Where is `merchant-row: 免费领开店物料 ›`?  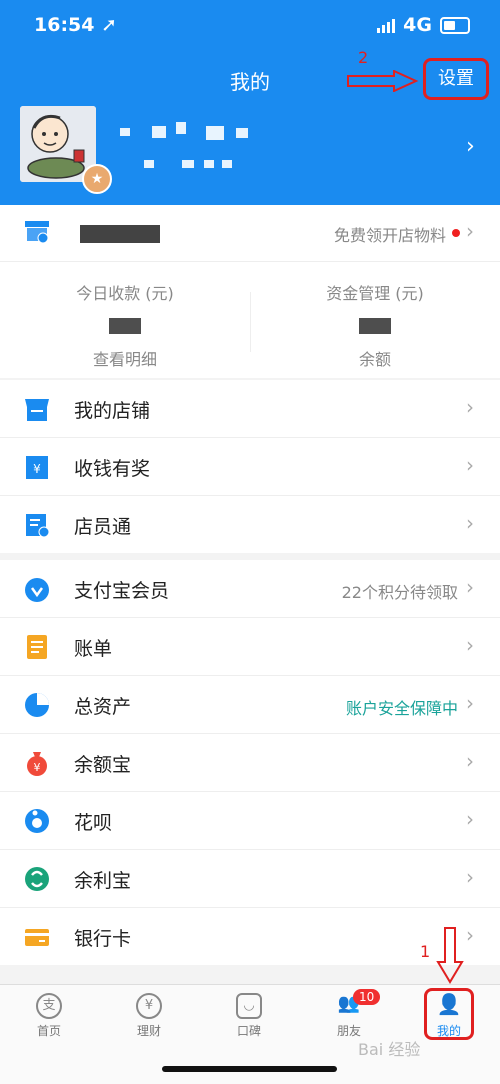
merchant-row: 免费领开店物料 › is located at coordinates (250, 233).